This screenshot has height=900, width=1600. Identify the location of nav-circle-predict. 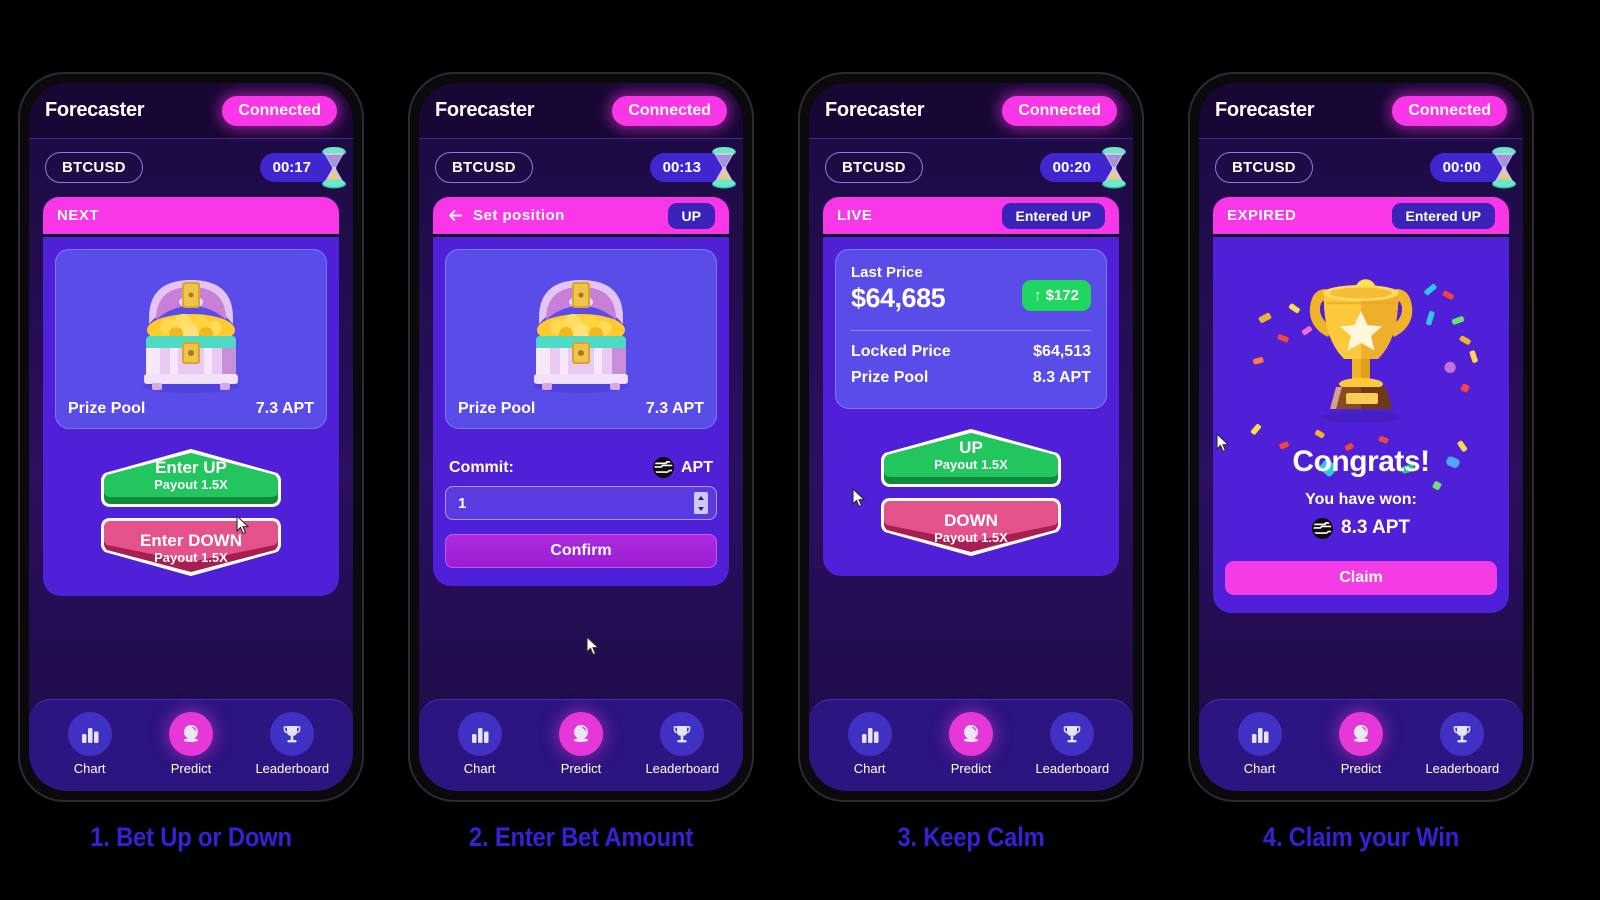
(190, 733).